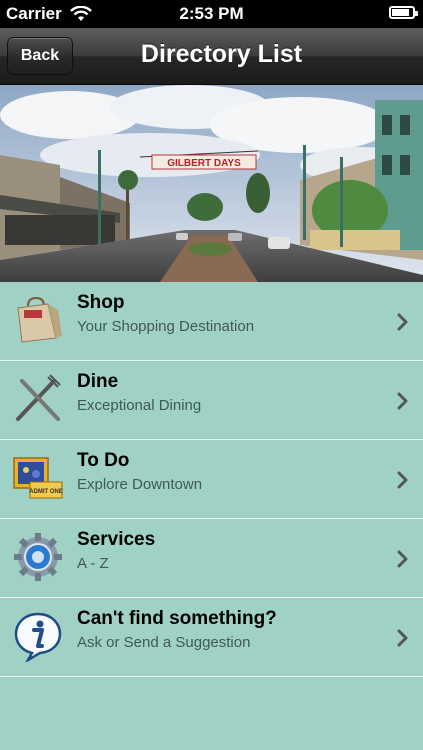 Image resolution: width=423 pixels, height=750 pixels. I want to click on svg-text: ADMIT ONE, so click(46, 492).